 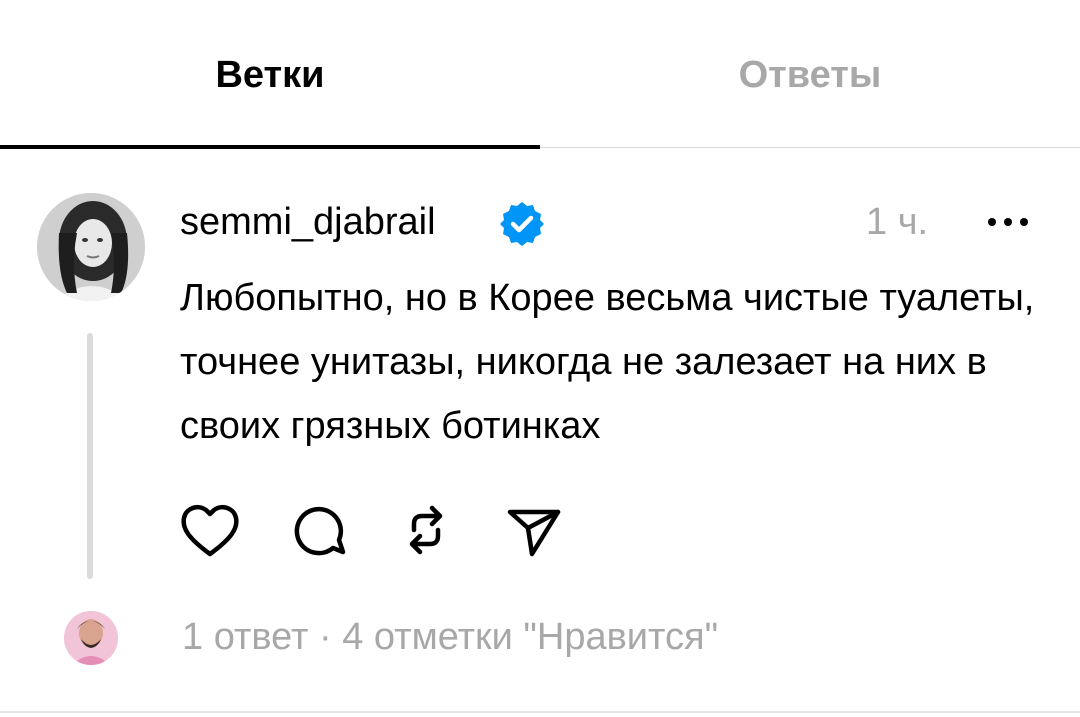 What do you see at coordinates (245, 637) in the screenshot?
I see `replies-count: 1 ответ` at bounding box center [245, 637].